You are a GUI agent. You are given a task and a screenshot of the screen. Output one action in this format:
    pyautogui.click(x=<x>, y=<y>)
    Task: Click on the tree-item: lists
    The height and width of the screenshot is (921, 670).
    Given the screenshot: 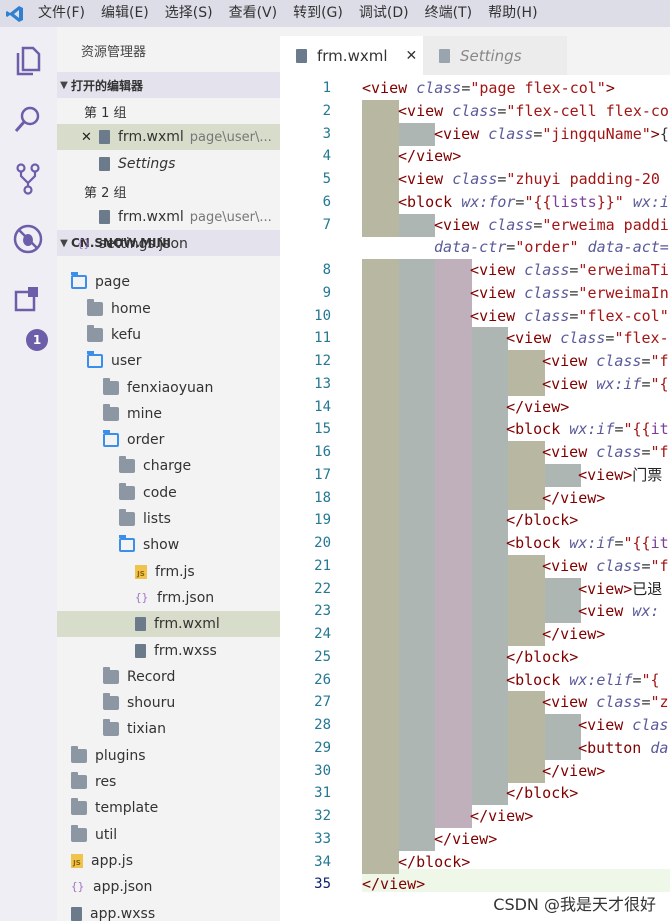 What is the action you would take?
    pyautogui.click(x=168, y=519)
    